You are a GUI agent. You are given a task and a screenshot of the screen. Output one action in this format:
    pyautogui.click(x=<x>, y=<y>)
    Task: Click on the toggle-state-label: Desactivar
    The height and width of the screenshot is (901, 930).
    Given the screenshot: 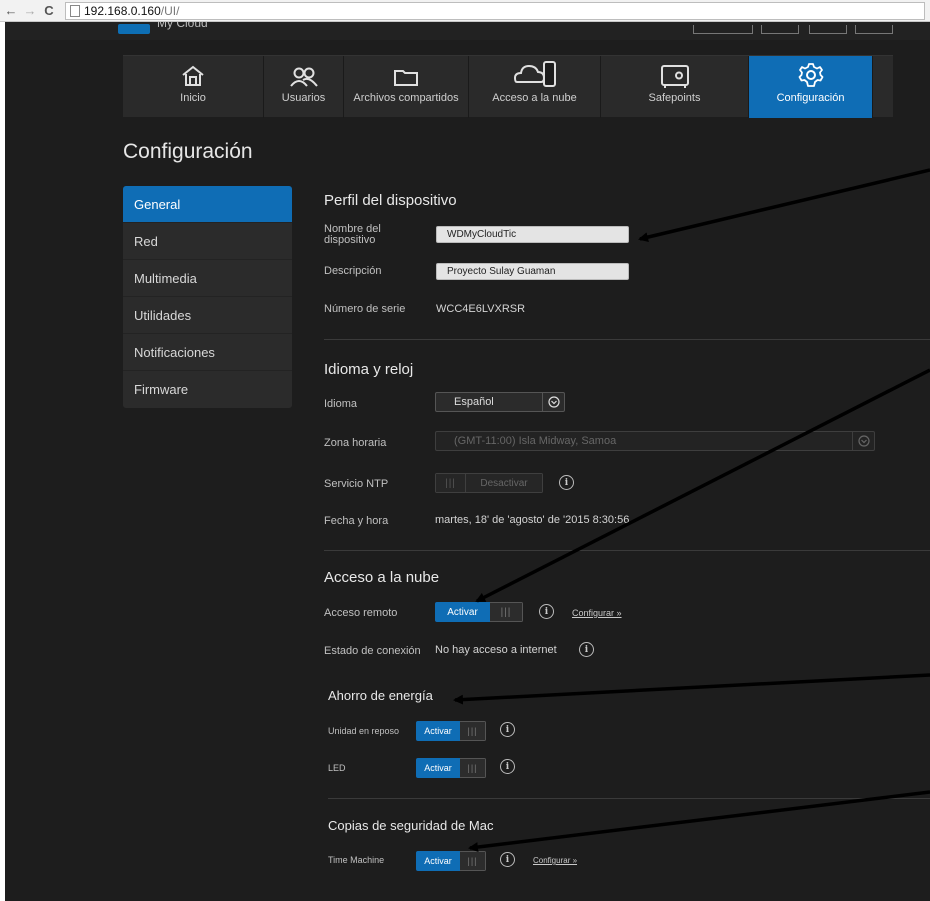 What is the action you would take?
    pyautogui.click(x=504, y=483)
    